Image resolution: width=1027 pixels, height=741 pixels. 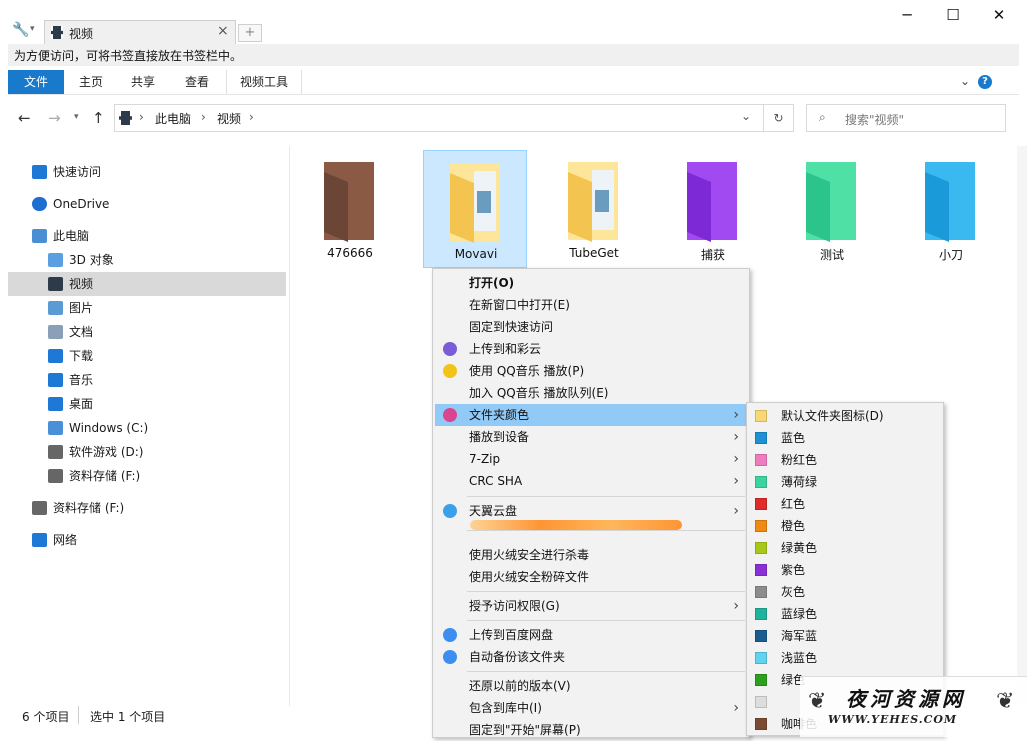 What do you see at coordinates (846, 438) in the screenshot?
I see `color-option: 蓝色` at bounding box center [846, 438].